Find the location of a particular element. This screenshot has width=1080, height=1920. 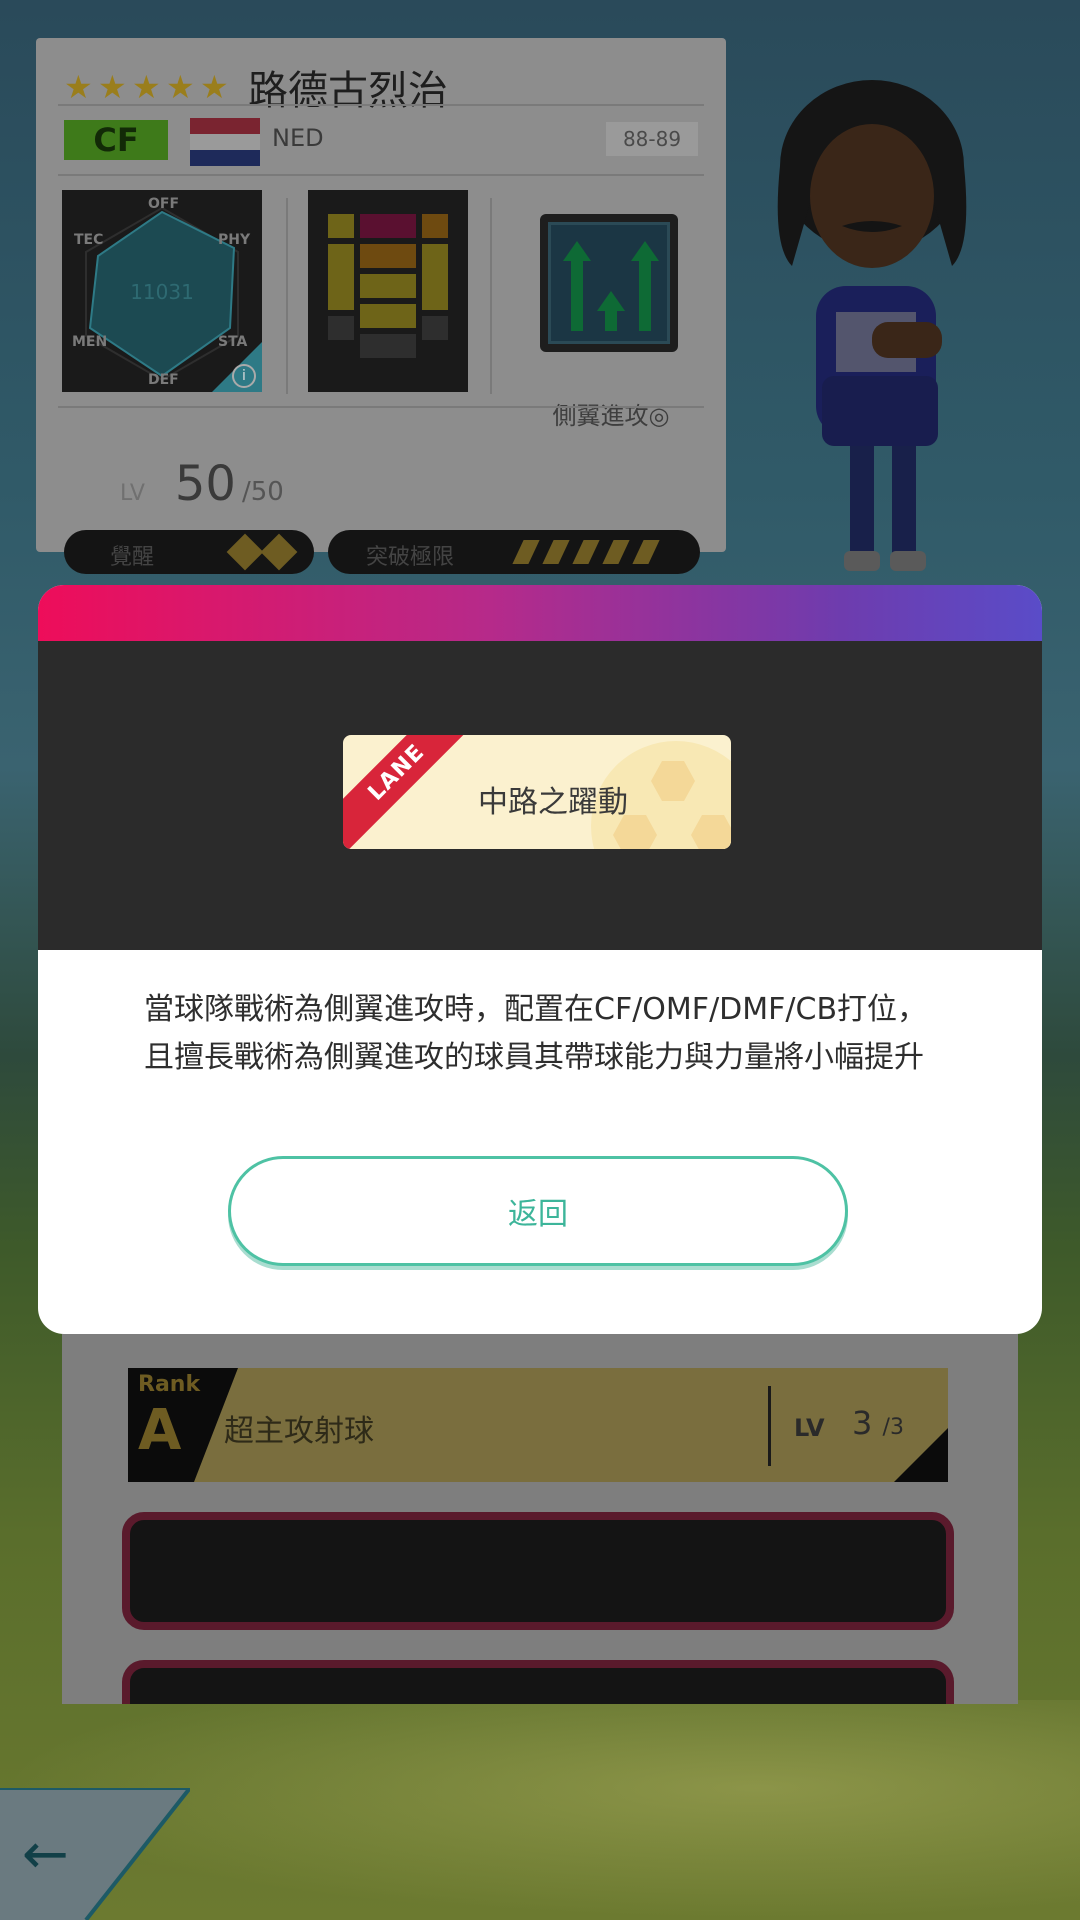

level-value: 50 is located at coordinates (205, 484).